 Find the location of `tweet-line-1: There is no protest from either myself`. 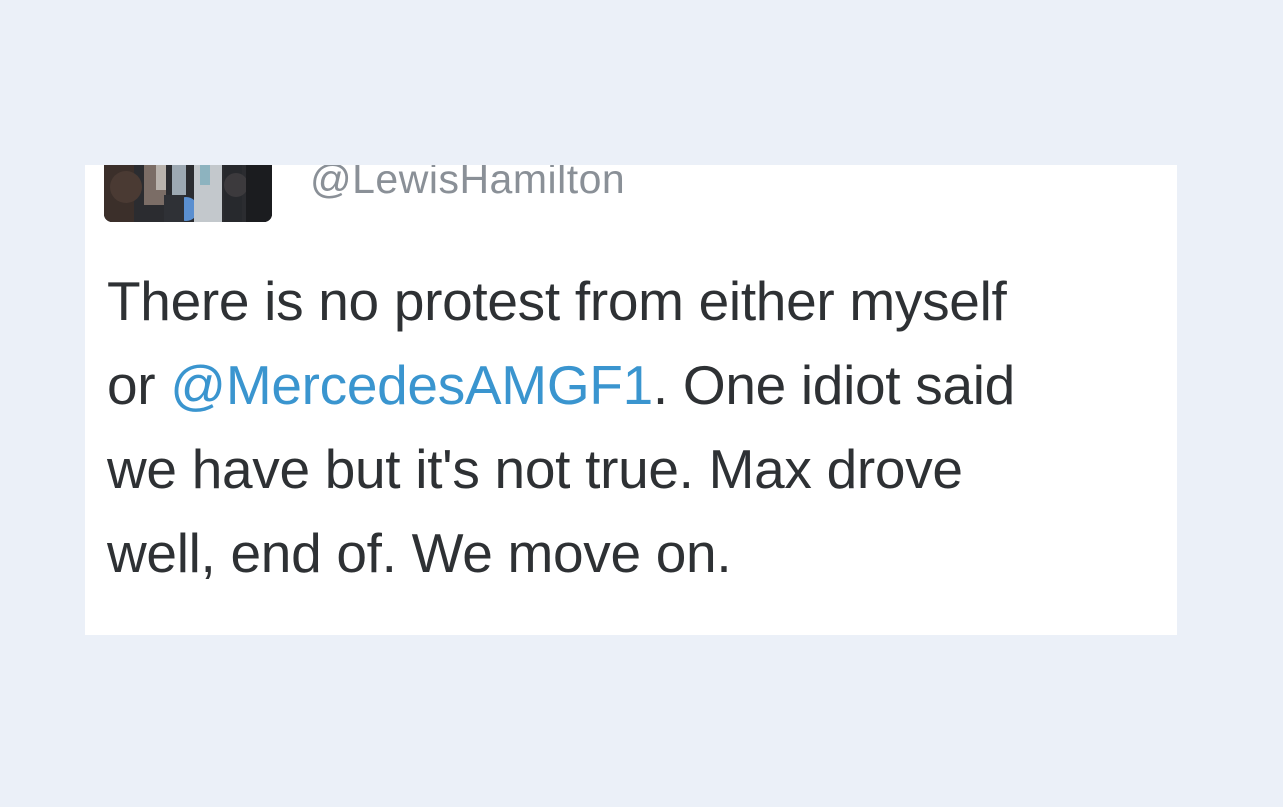

tweet-line-1: There is no protest from either myself is located at coordinates (557, 301).